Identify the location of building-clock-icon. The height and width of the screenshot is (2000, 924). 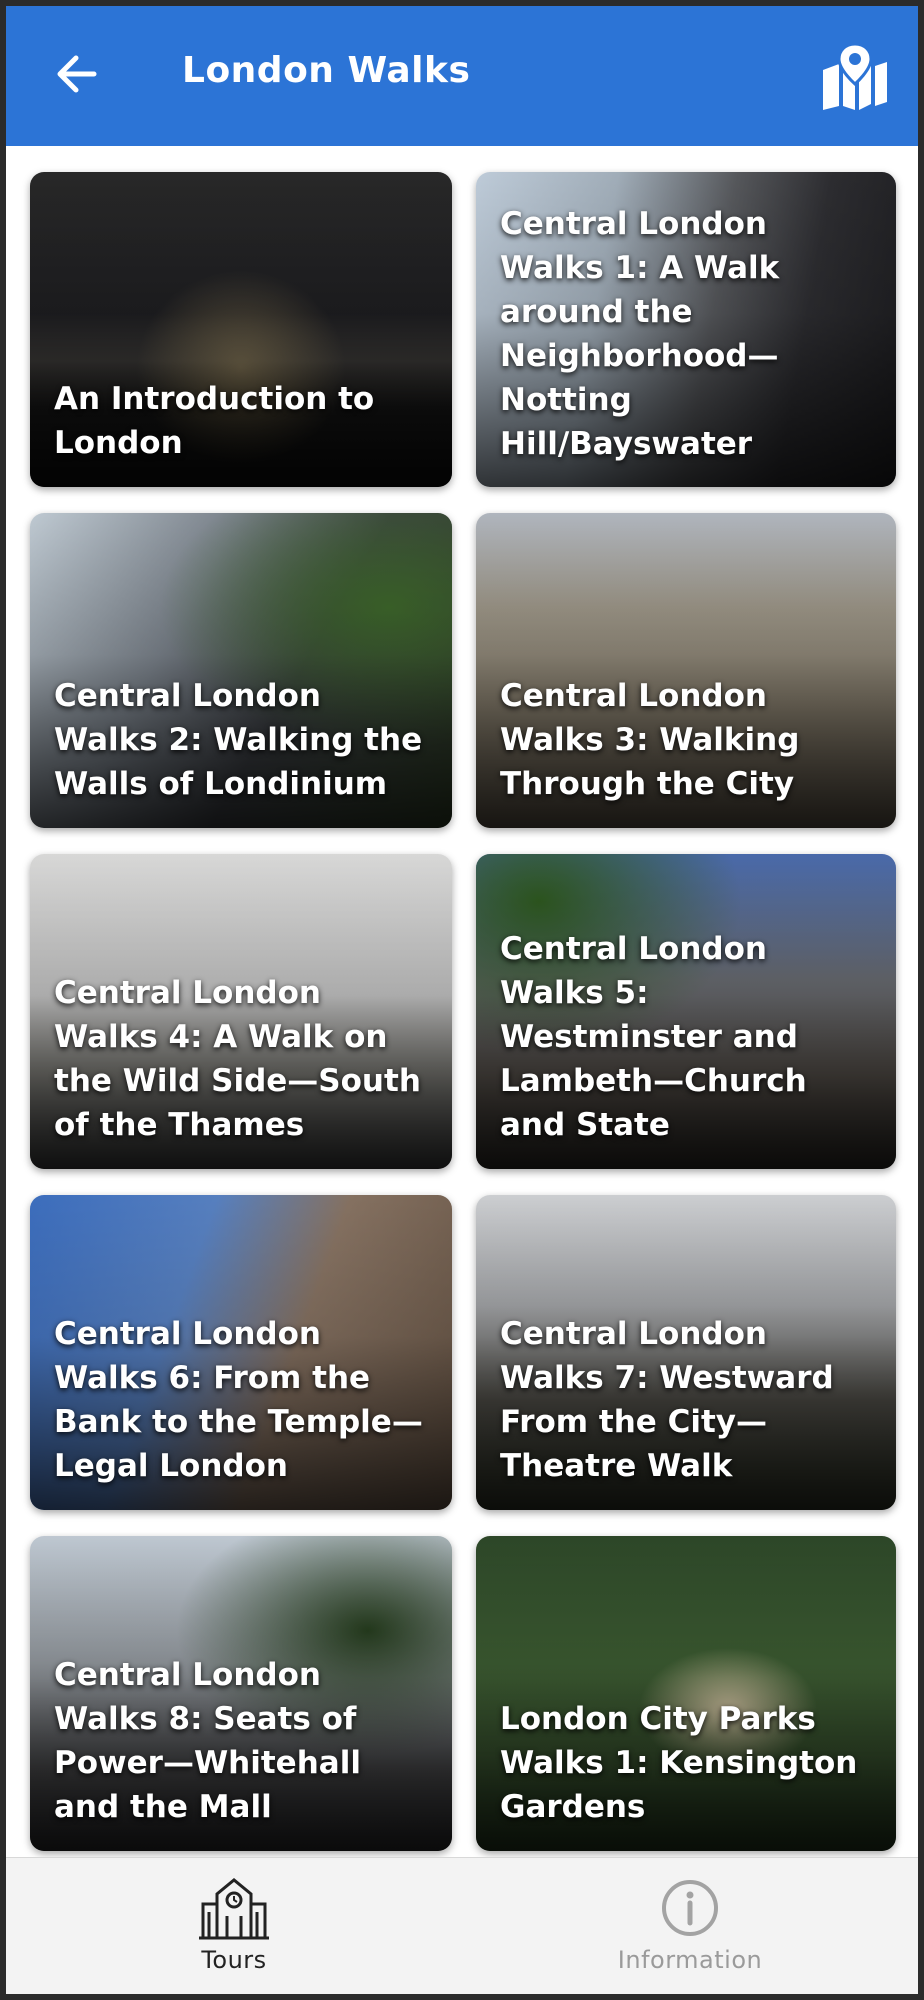
(234, 1909).